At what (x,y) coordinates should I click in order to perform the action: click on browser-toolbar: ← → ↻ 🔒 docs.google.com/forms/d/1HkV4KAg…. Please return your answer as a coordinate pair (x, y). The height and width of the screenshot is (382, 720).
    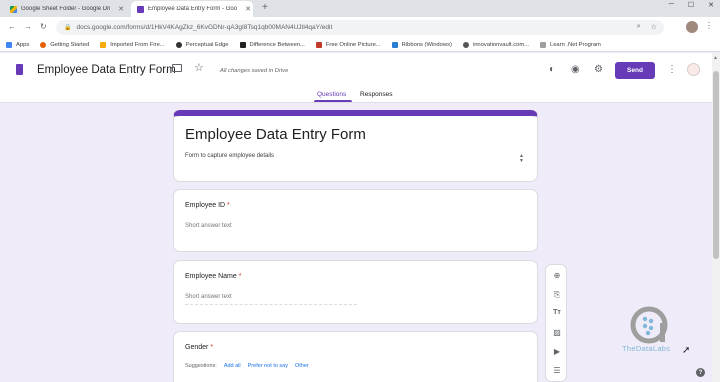
    Looking at the image, I should click on (360, 27).